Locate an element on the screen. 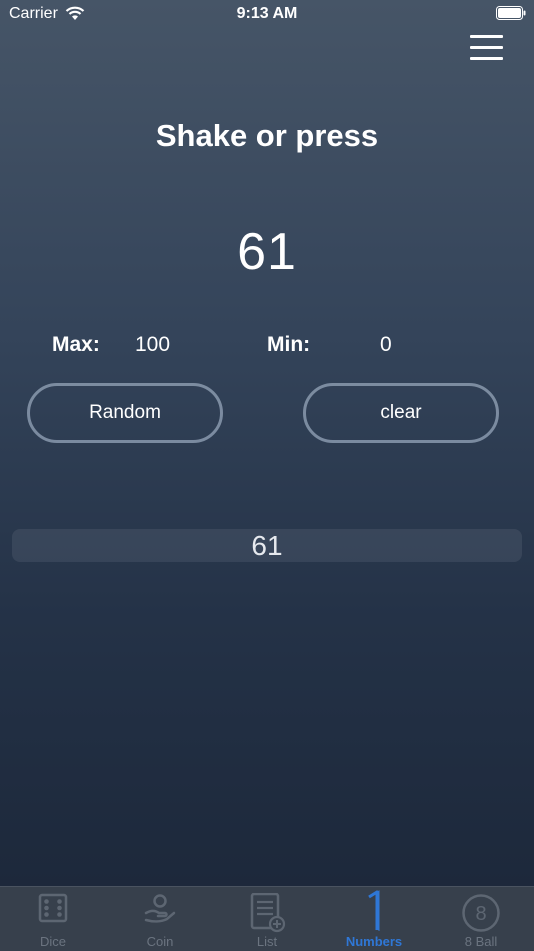 The width and height of the screenshot is (534, 951). tab-label-coin: Coin is located at coordinates (160, 941).